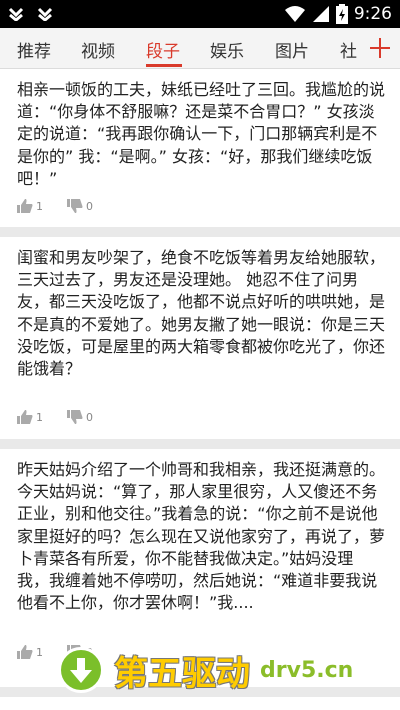 The image size is (400, 710). I want to click on wifi-icon, so click(294, 14).